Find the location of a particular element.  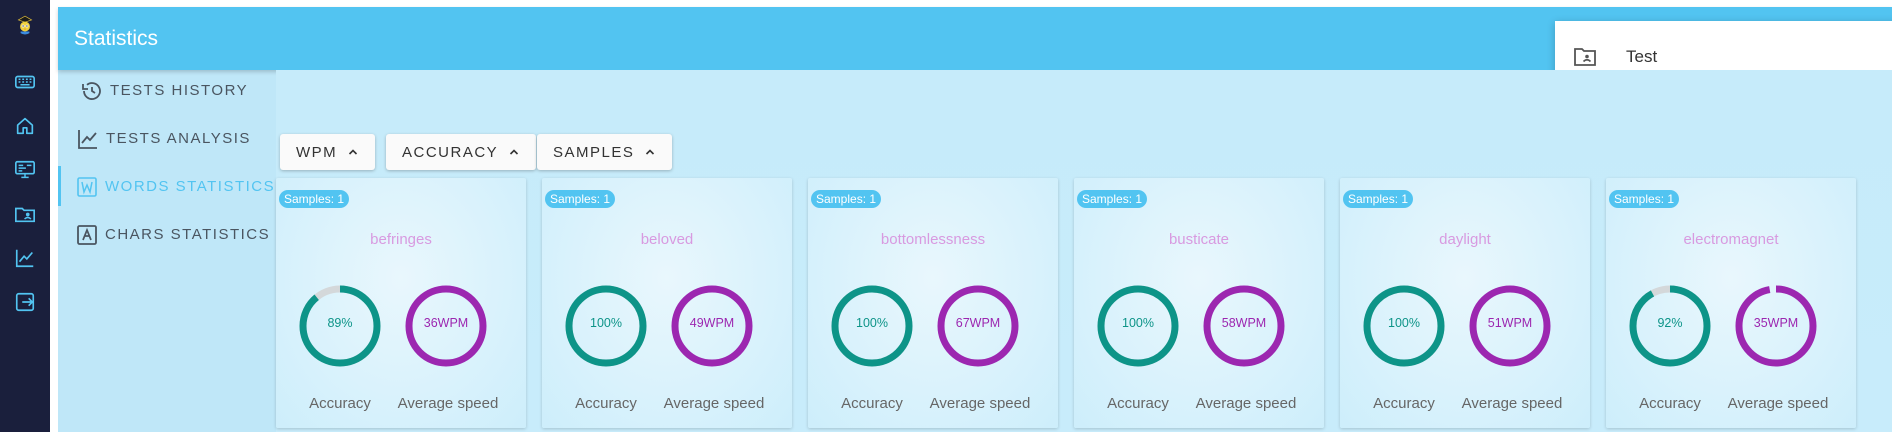

speed-ring: 35WPM is located at coordinates (1776, 326).